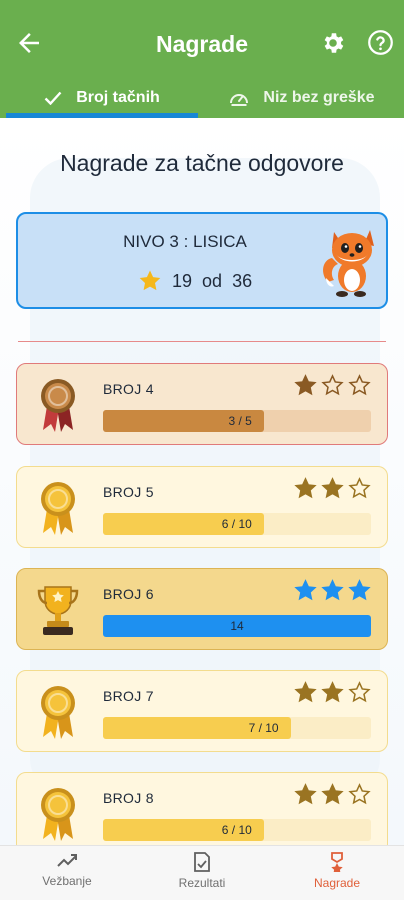 This screenshot has height=900, width=404. Describe the element at coordinates (195, 281) in the screenshot. I see `level-progress: 19 od 36` at that location.